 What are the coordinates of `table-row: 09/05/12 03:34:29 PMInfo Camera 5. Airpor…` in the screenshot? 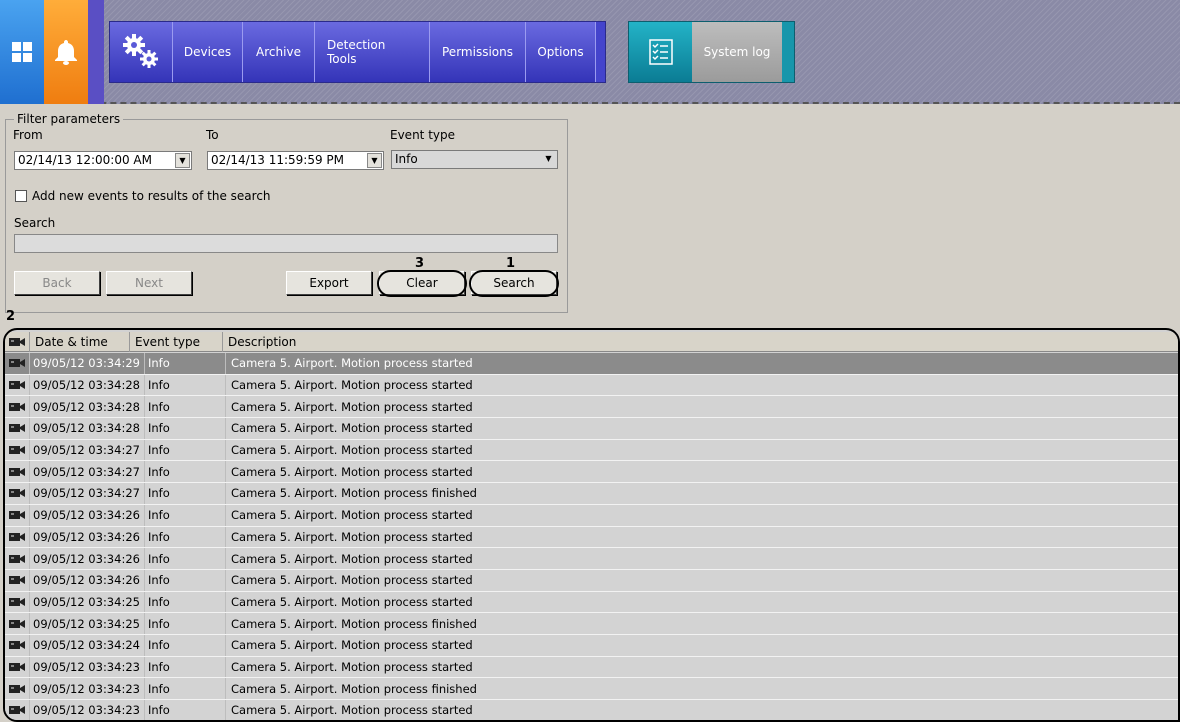 It's located at (591, 364).